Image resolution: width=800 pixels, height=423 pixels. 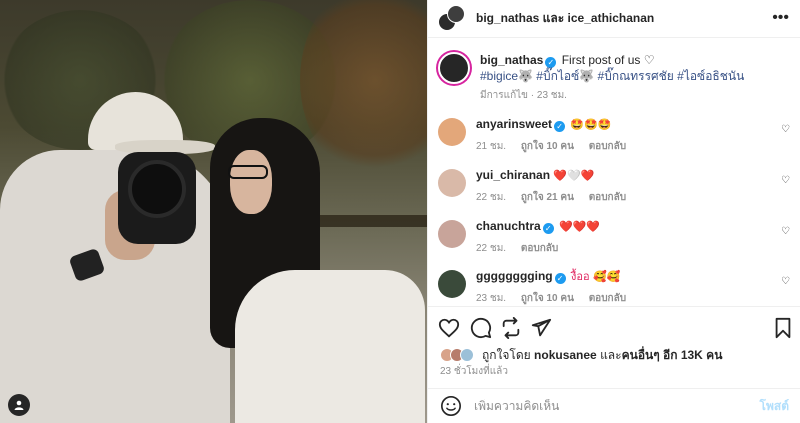 What do you see at coordinates (248, 172) in the screenshot?
I see `photo-glasses` at bounding box center [248, 172].